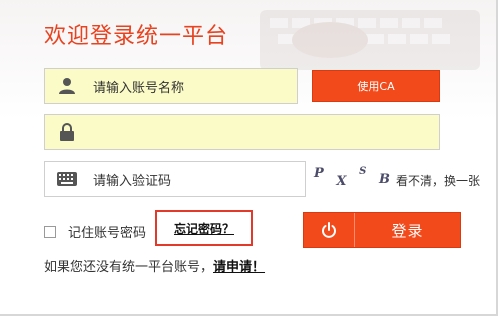 The height and width of the screenshot is (321, 503). I want to click on power-icon, so click(329, 230).